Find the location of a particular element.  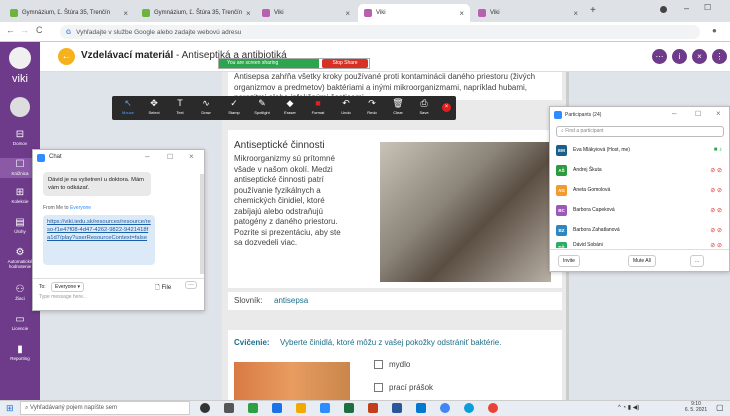

participant-row: DŠ Dávid Šobáni ⊘ ⊘ is located at coordinates (639, 245).